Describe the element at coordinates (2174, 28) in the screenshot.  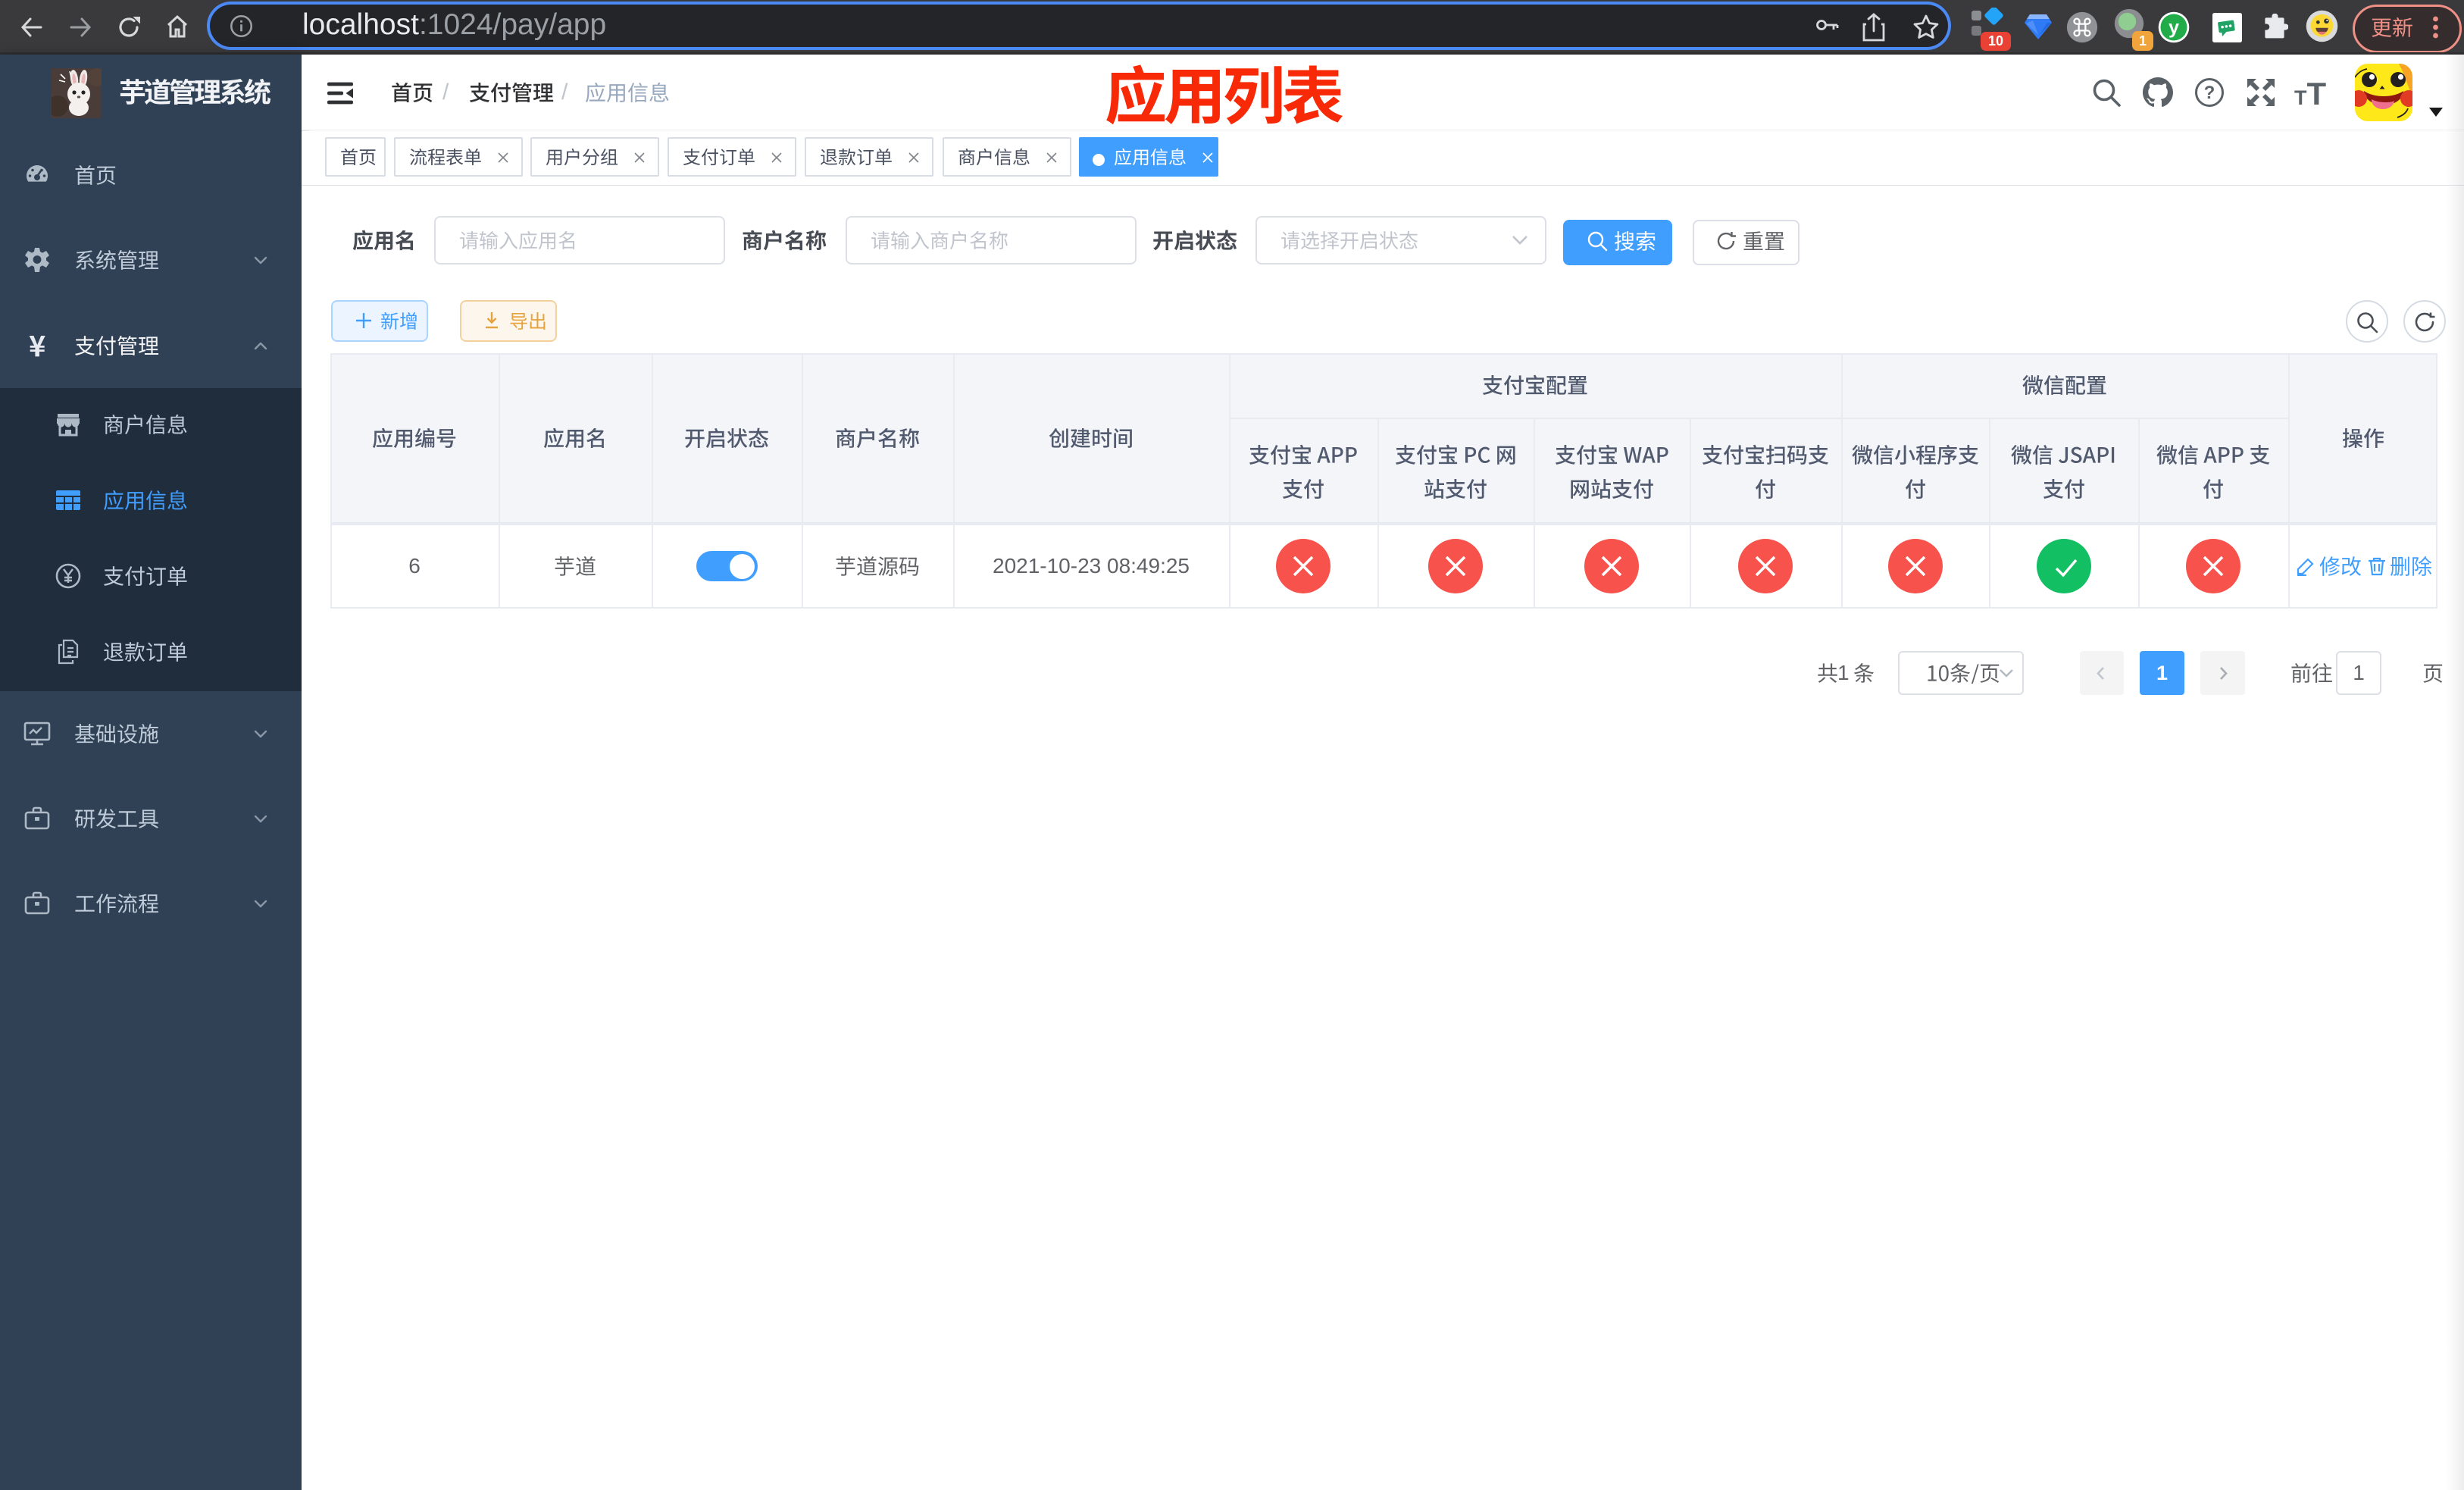
I see `svg-text: y` at that location.